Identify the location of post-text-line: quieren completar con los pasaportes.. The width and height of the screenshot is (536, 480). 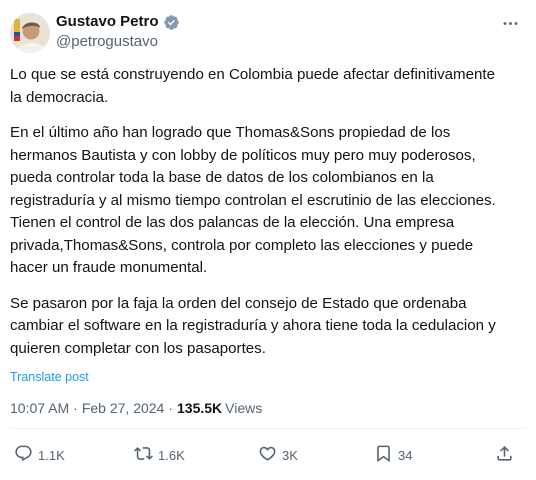
(138, 348).